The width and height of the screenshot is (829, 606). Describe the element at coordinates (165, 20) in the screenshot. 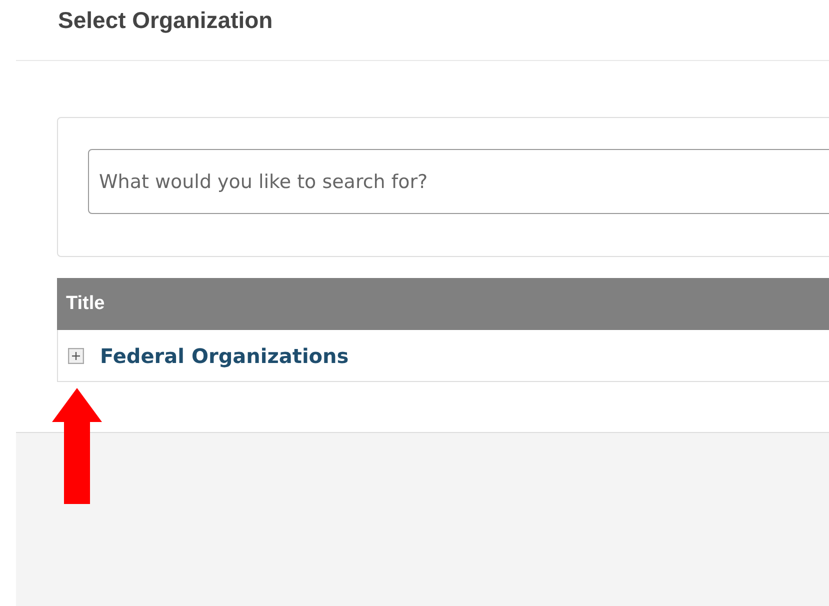

I see `dialog-title: Select Organization` at that location.